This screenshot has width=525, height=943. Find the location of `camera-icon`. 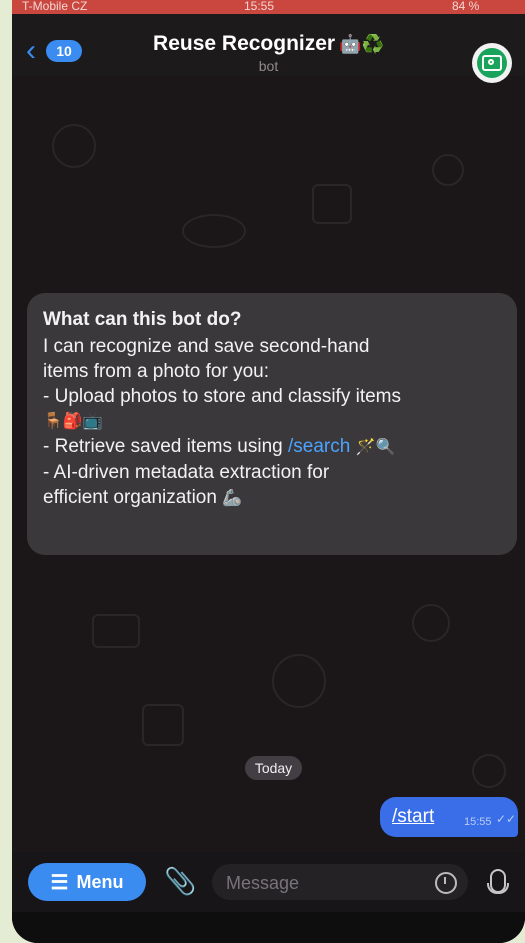

camera-icon is located at coordinates (492, 63).